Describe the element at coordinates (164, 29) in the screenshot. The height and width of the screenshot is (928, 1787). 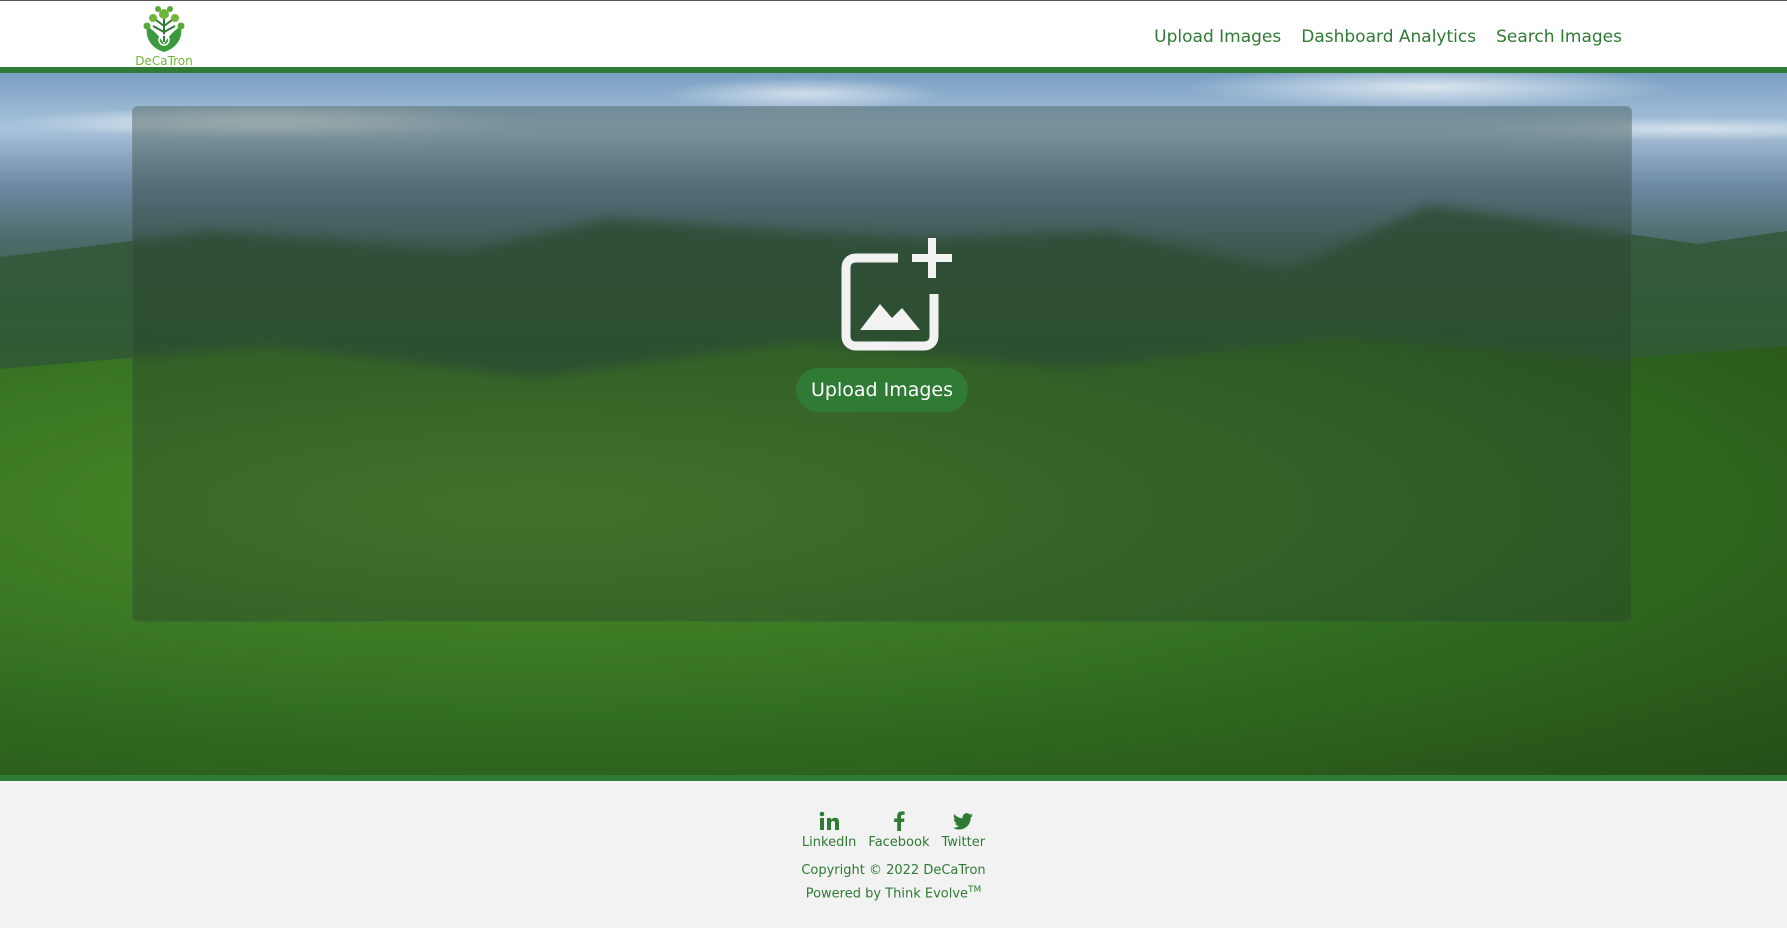
I see `logo-tree-icon` at that location.